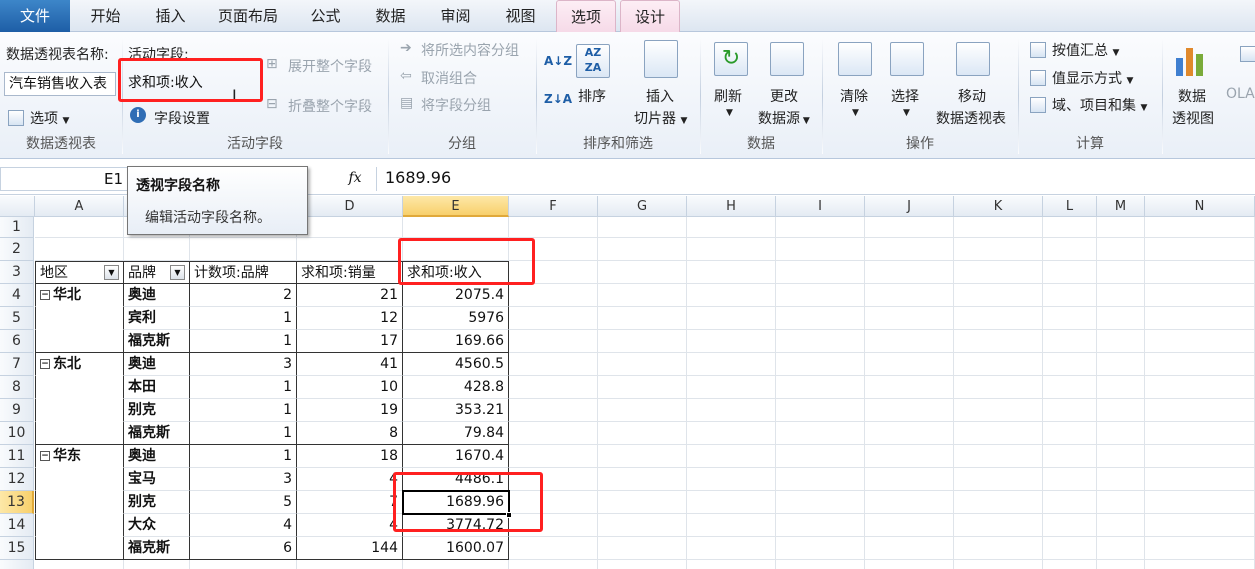  I want to click on clear-button: 清除, so click(854, 96).